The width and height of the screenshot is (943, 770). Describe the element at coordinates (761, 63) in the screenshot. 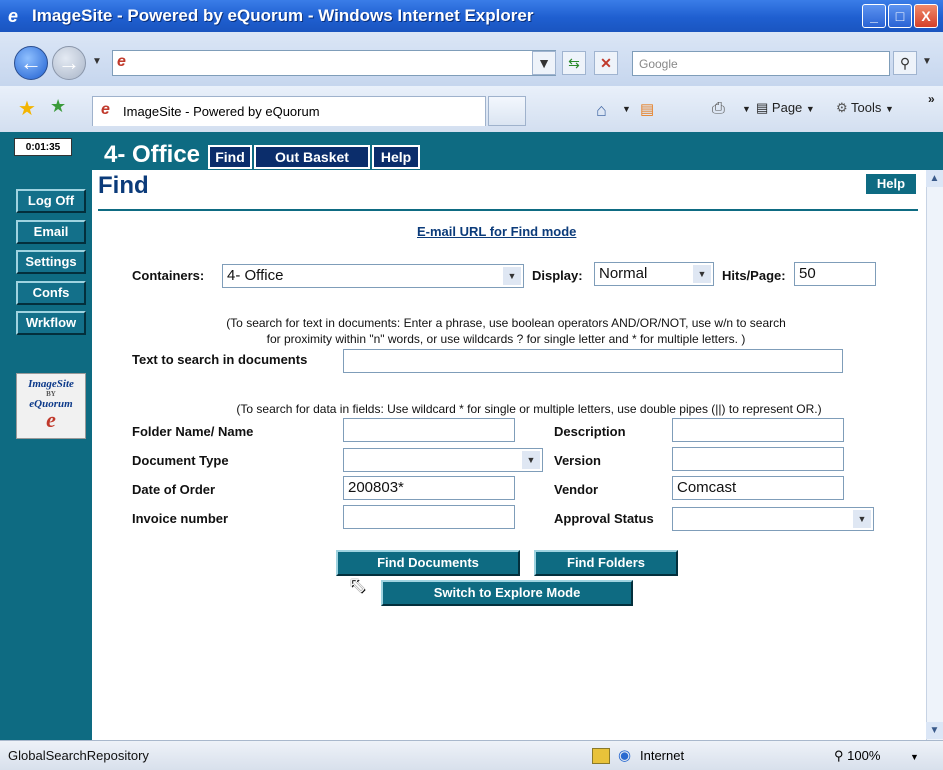

I see `search-input: Google` at that location.